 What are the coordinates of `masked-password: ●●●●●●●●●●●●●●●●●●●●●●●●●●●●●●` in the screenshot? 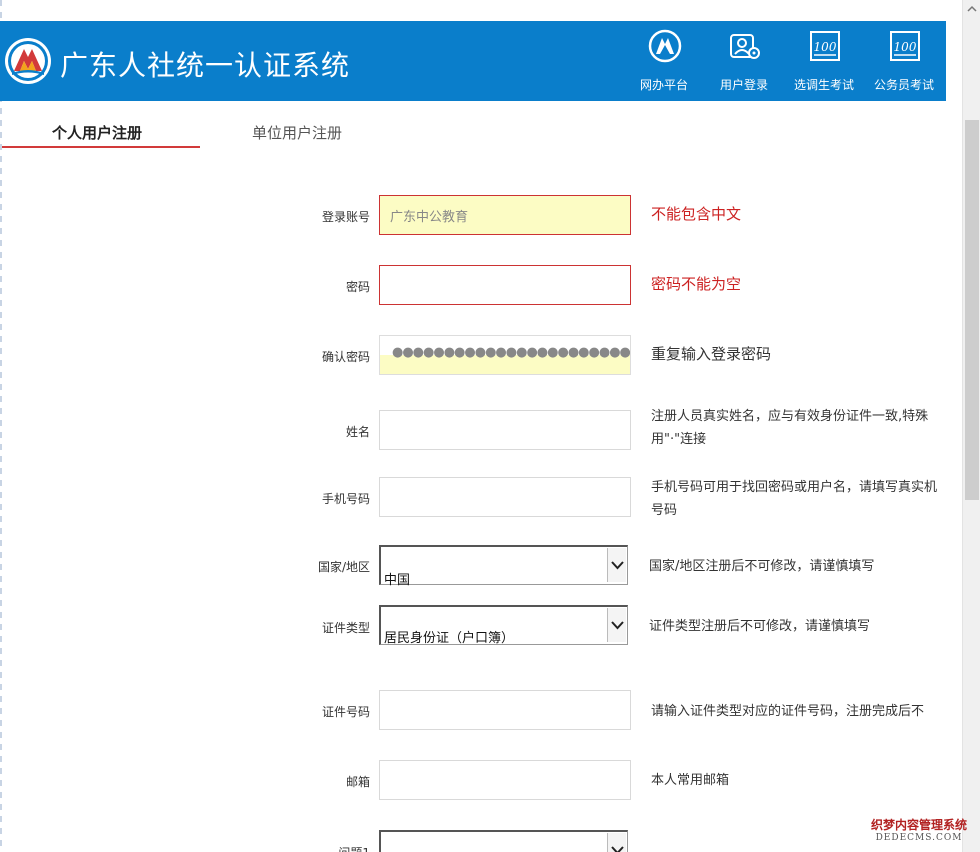 It's located at (511, 352).